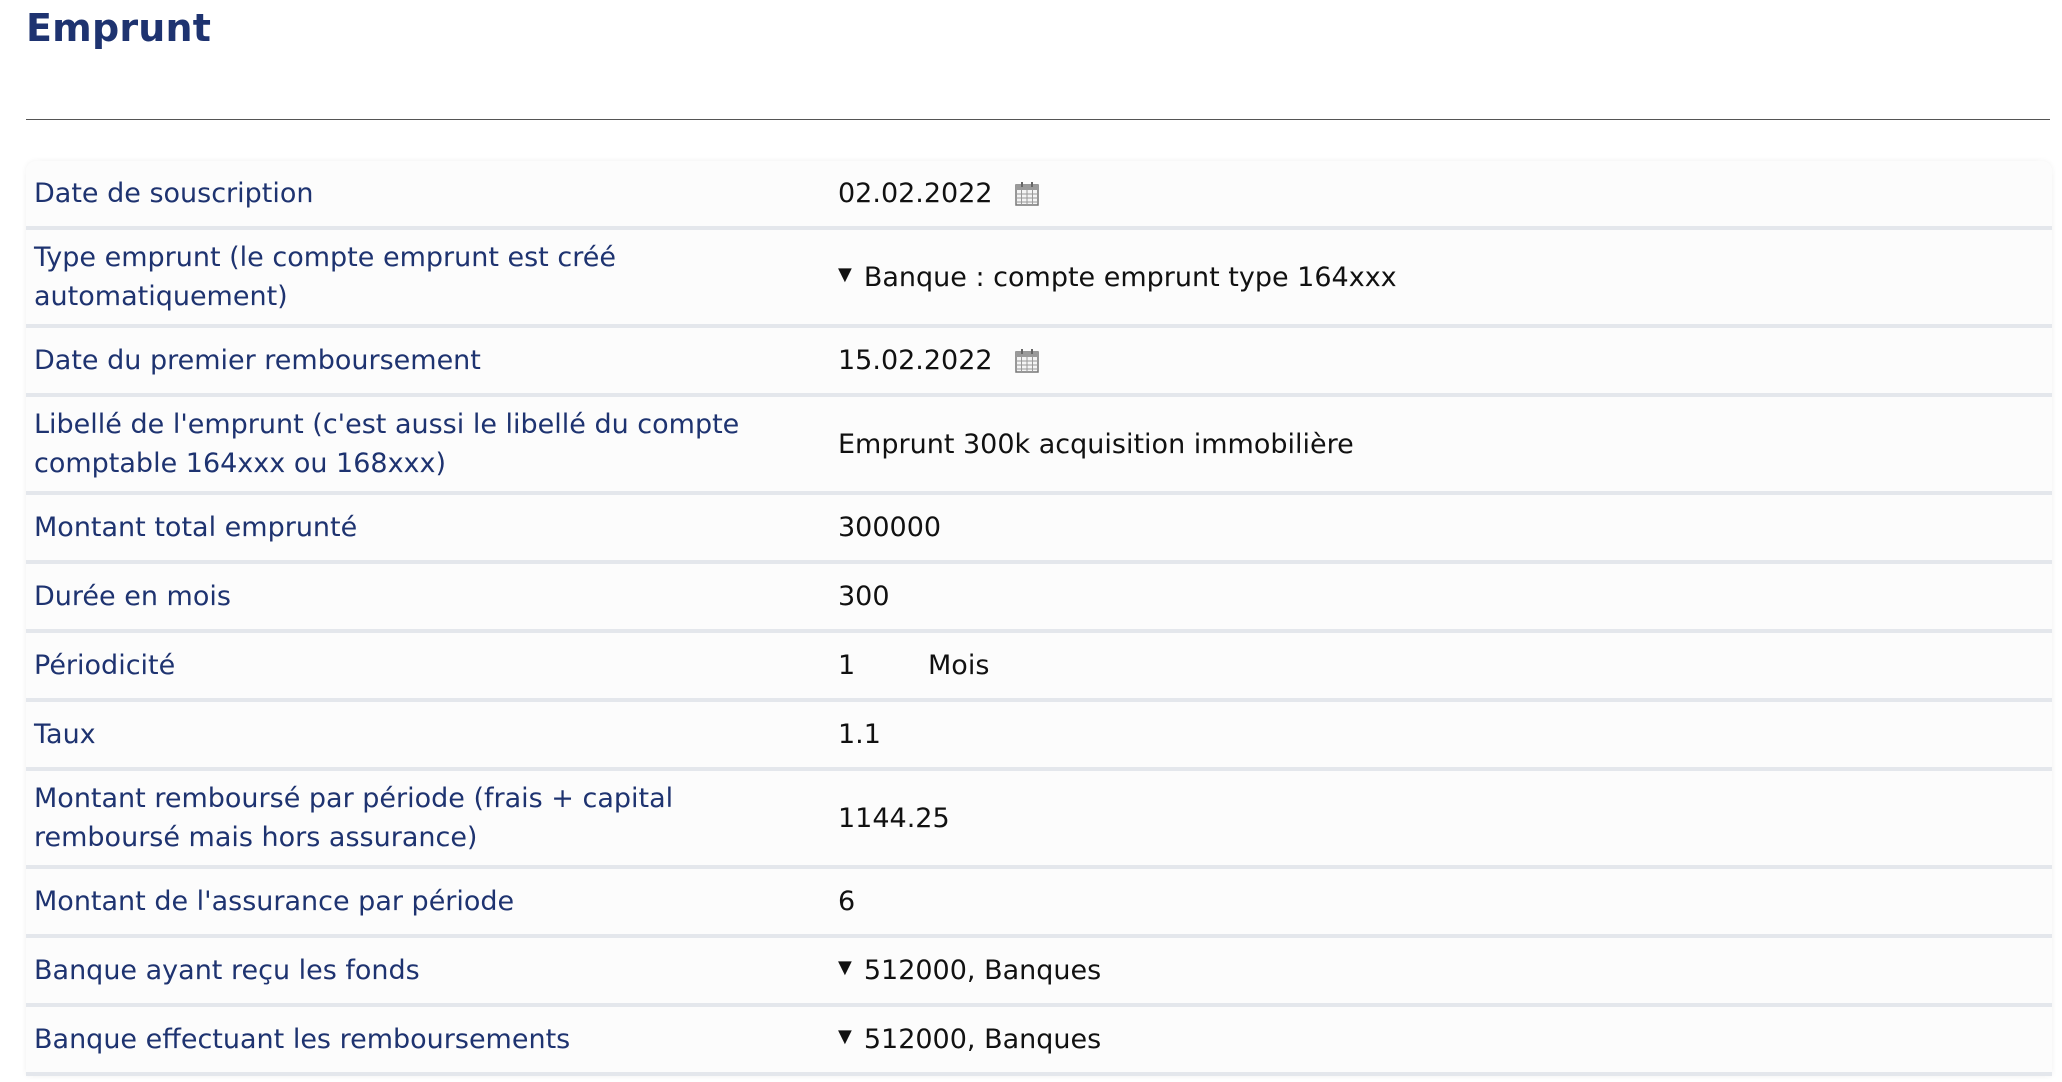  What do you see at coordinates (958, 665) in the screenshot?
I see `periodicite-unit: Mois` at bounding box center [958, 665].